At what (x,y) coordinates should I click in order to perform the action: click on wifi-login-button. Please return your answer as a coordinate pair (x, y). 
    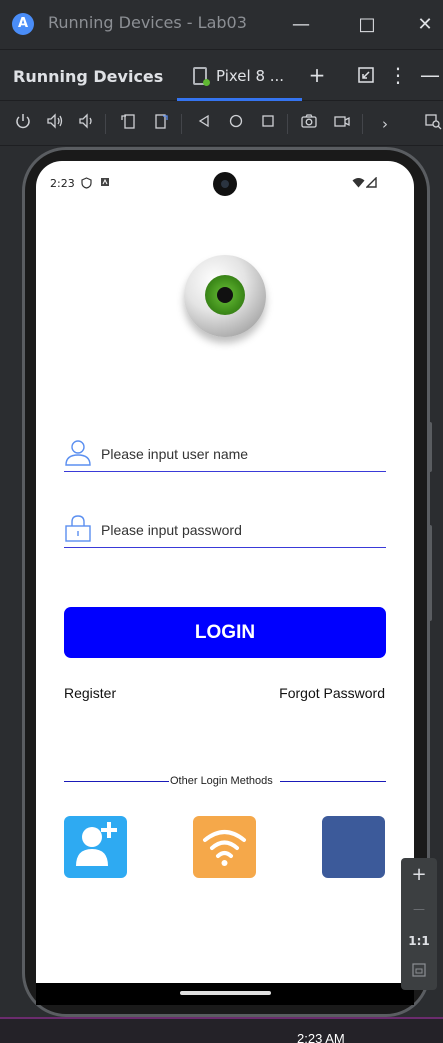
    Looking at the image, I should click on (224, 847).